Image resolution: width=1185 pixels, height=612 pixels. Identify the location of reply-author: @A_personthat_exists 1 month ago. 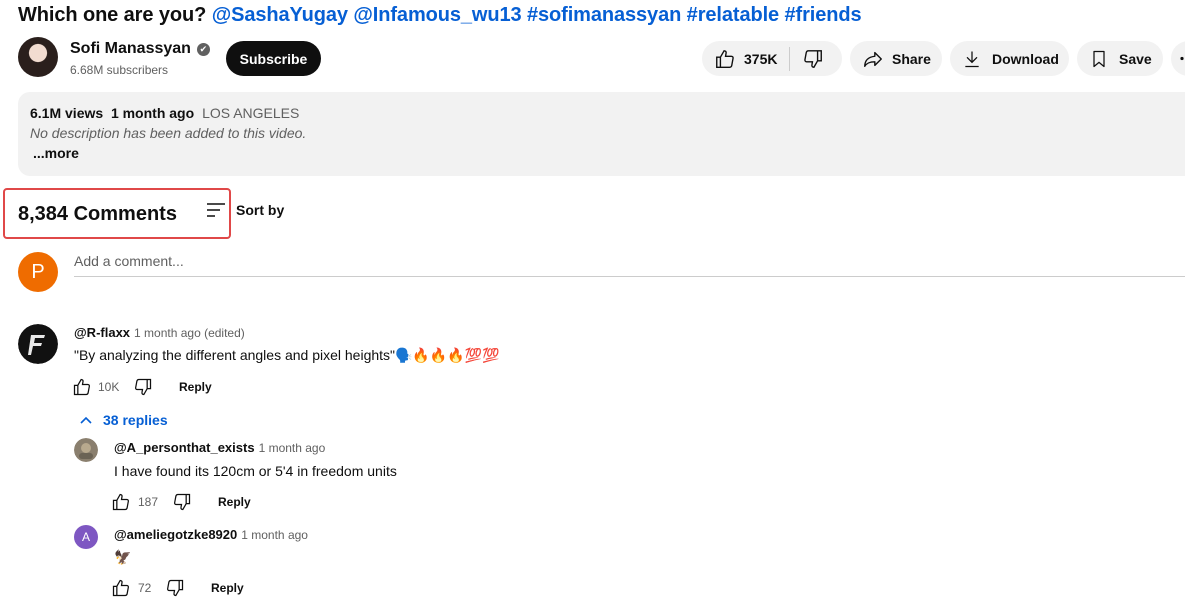
(219, 447).